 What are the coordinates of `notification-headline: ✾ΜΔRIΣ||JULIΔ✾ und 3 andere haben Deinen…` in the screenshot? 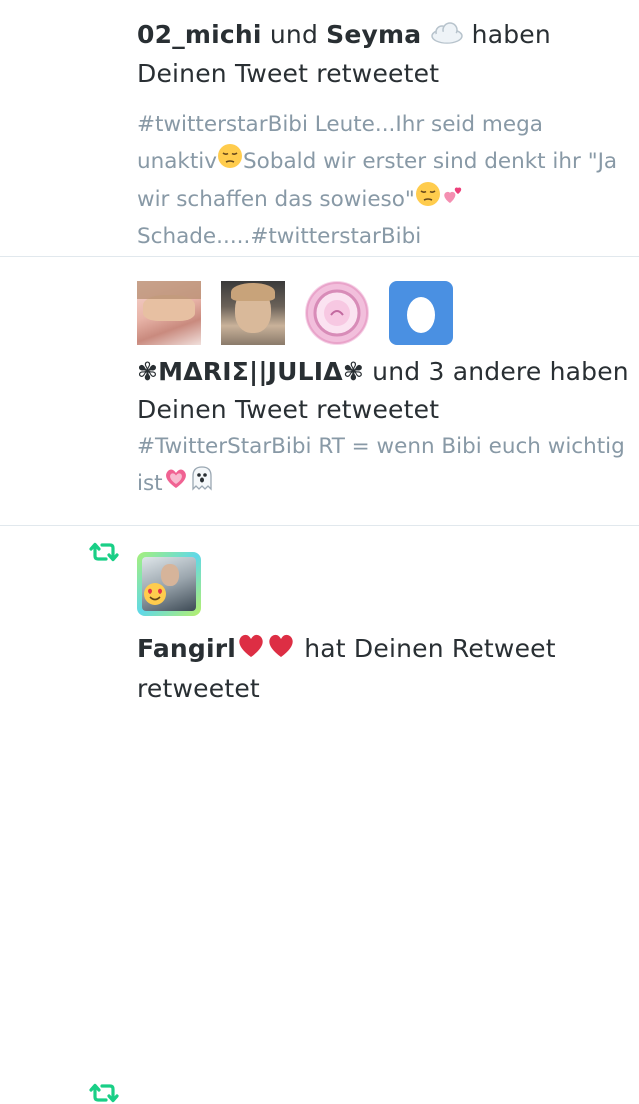 It's located at (383, 391).